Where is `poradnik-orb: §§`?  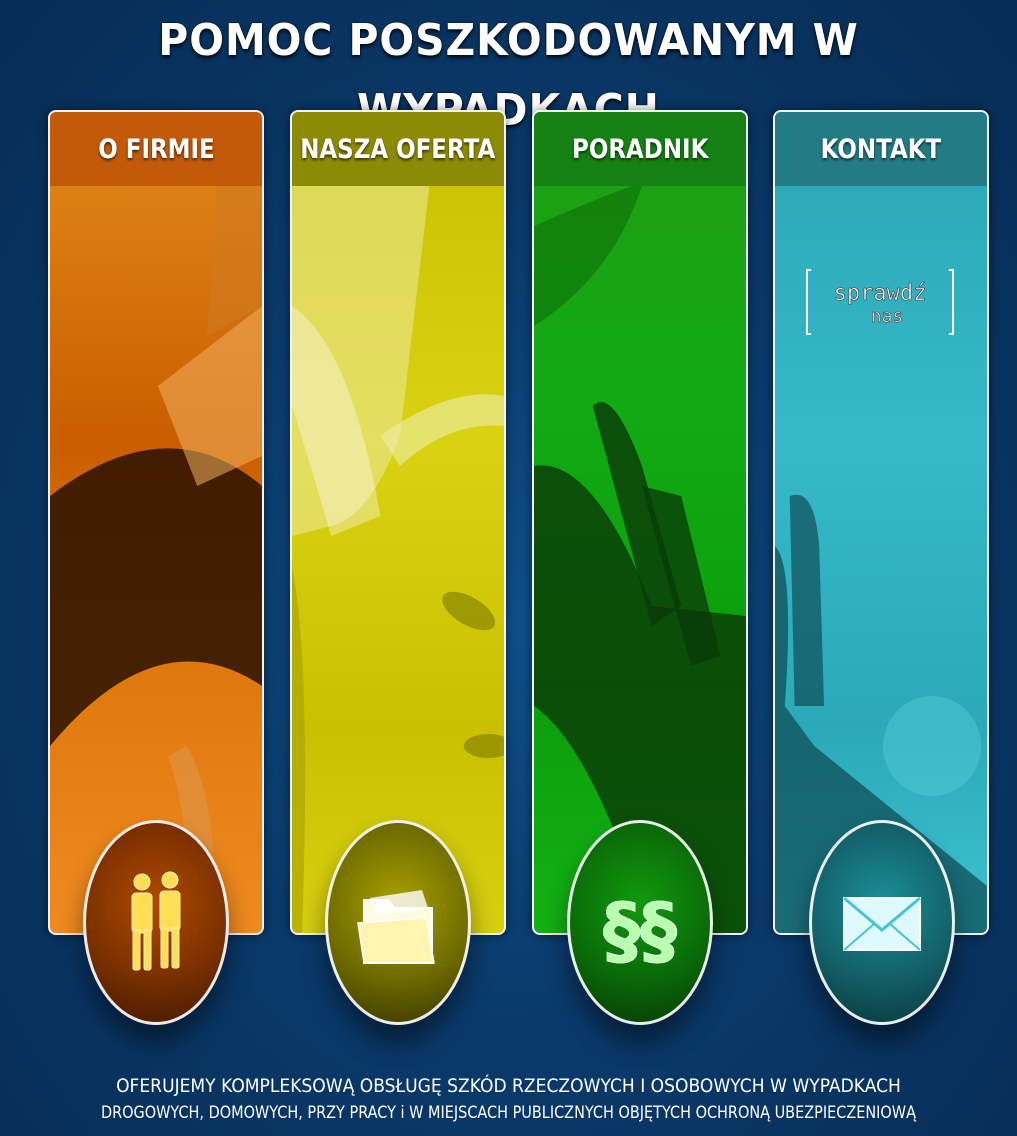
poradnik-orb: §§ is located at coordinates (640, 922).